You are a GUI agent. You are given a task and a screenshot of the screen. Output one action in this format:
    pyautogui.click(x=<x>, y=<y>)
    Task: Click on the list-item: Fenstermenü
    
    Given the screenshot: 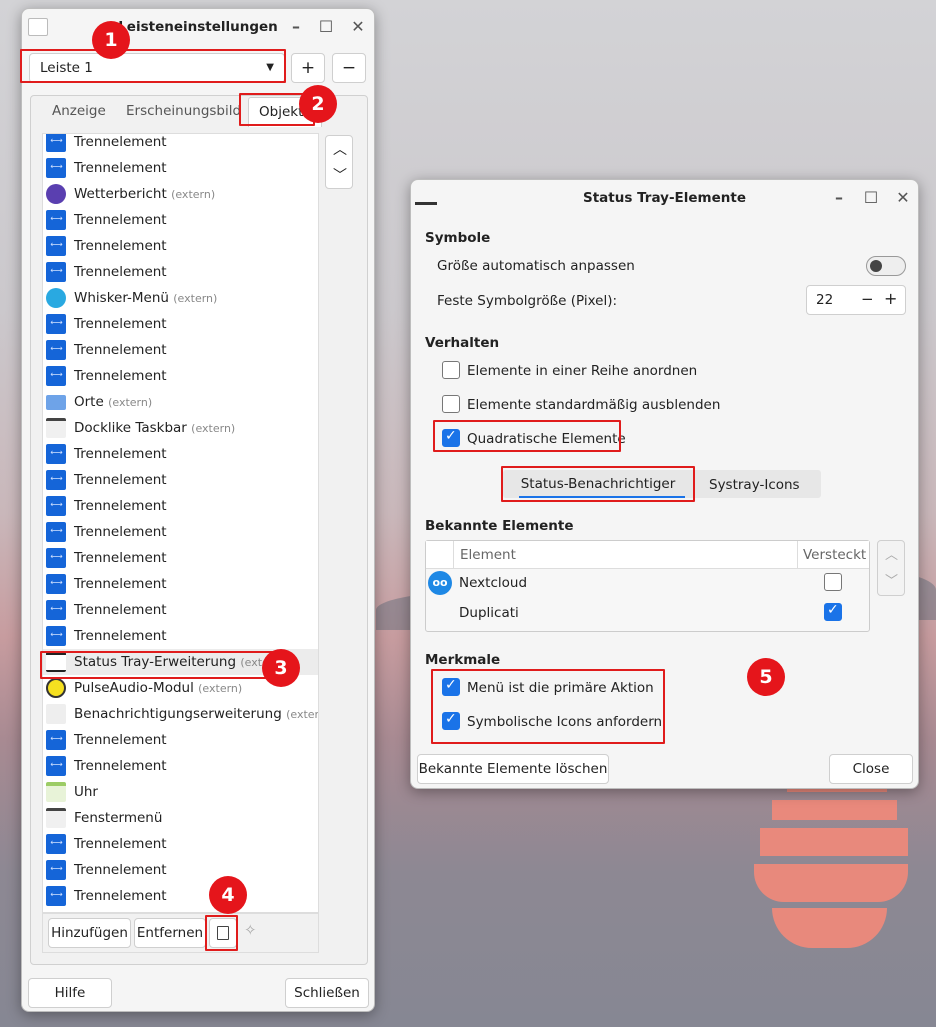 What is the action you would take?
    pyautogui.click(x=180, y=818)
    